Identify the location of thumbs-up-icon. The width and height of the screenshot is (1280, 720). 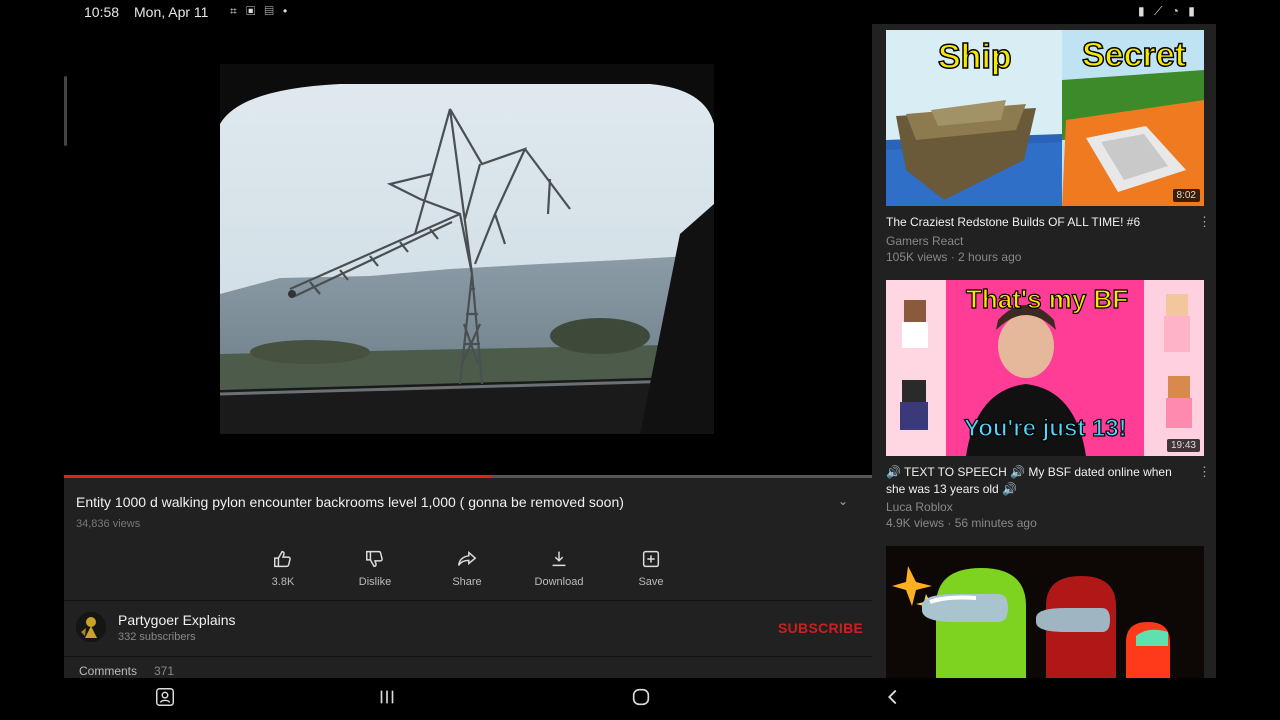
(283, 560).